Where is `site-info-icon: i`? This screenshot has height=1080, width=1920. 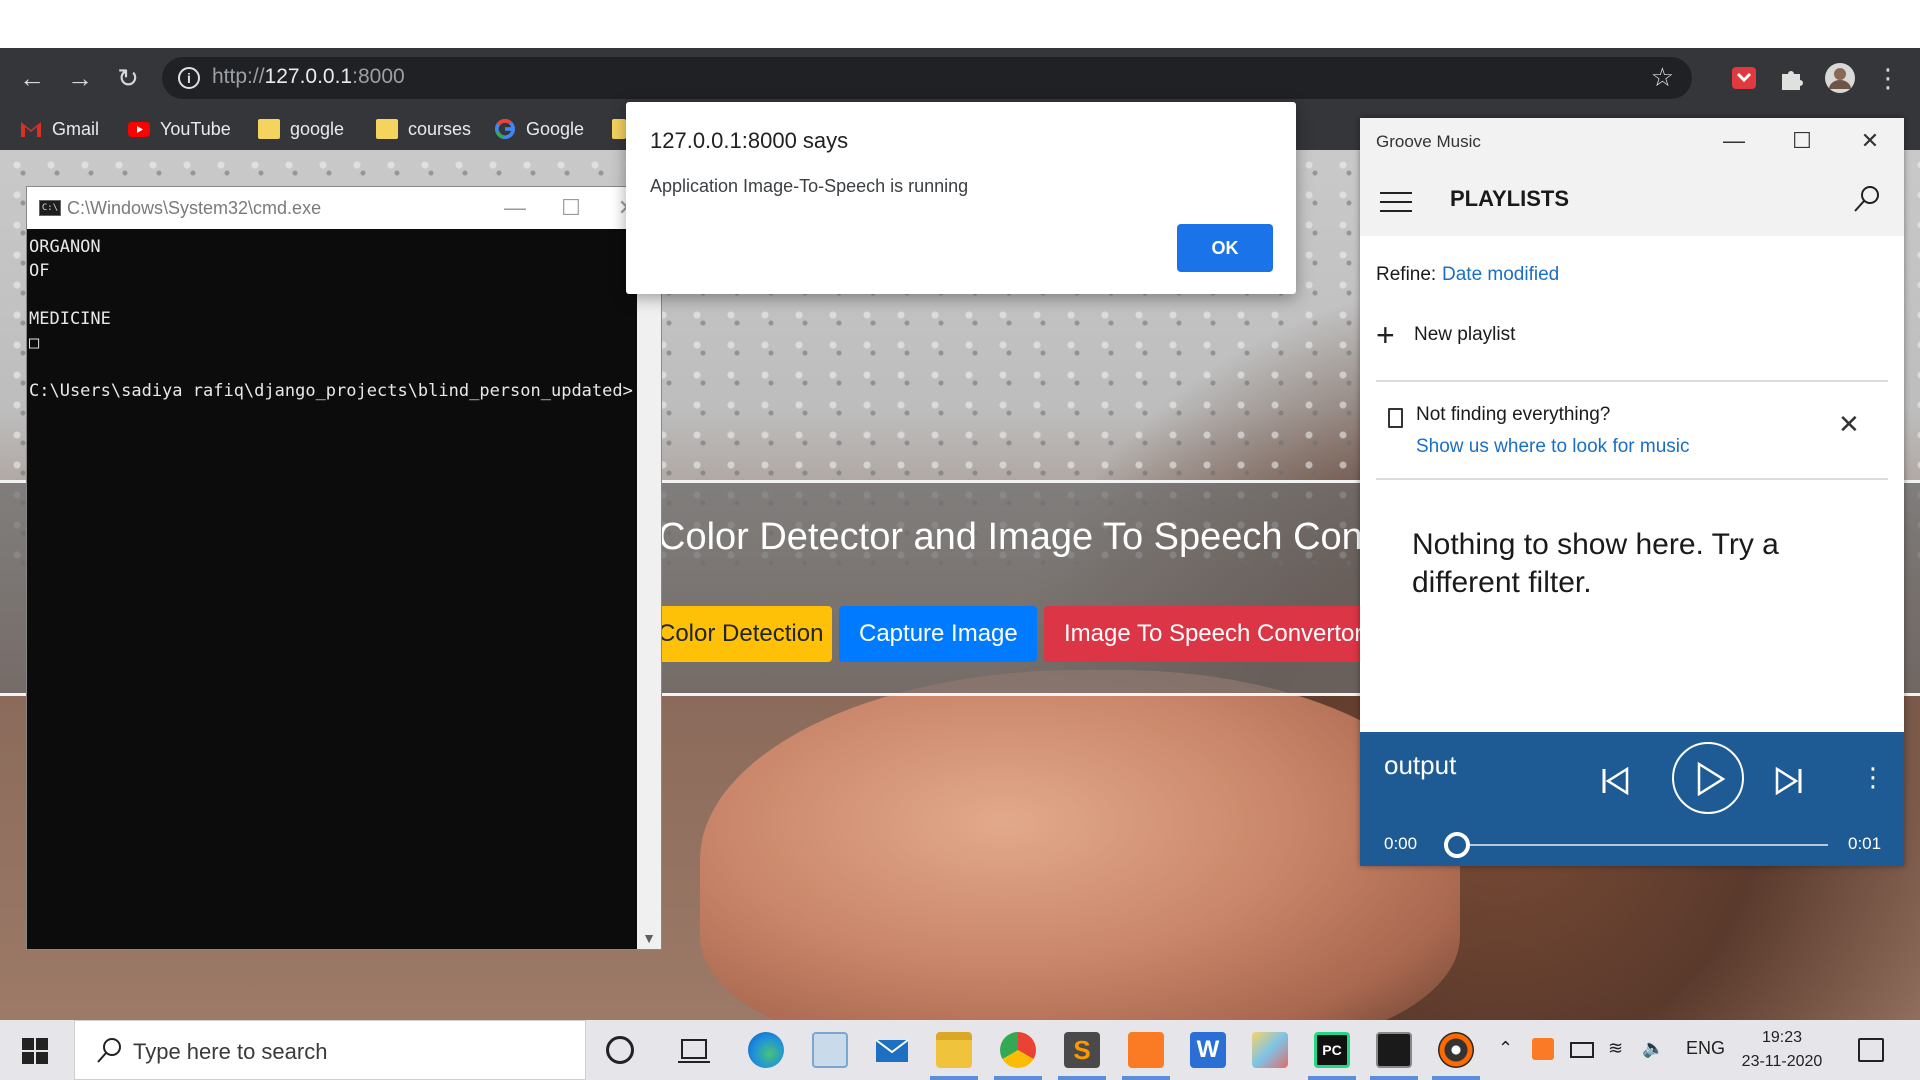
site-info-icon: i is located at coordinates (189, 78).